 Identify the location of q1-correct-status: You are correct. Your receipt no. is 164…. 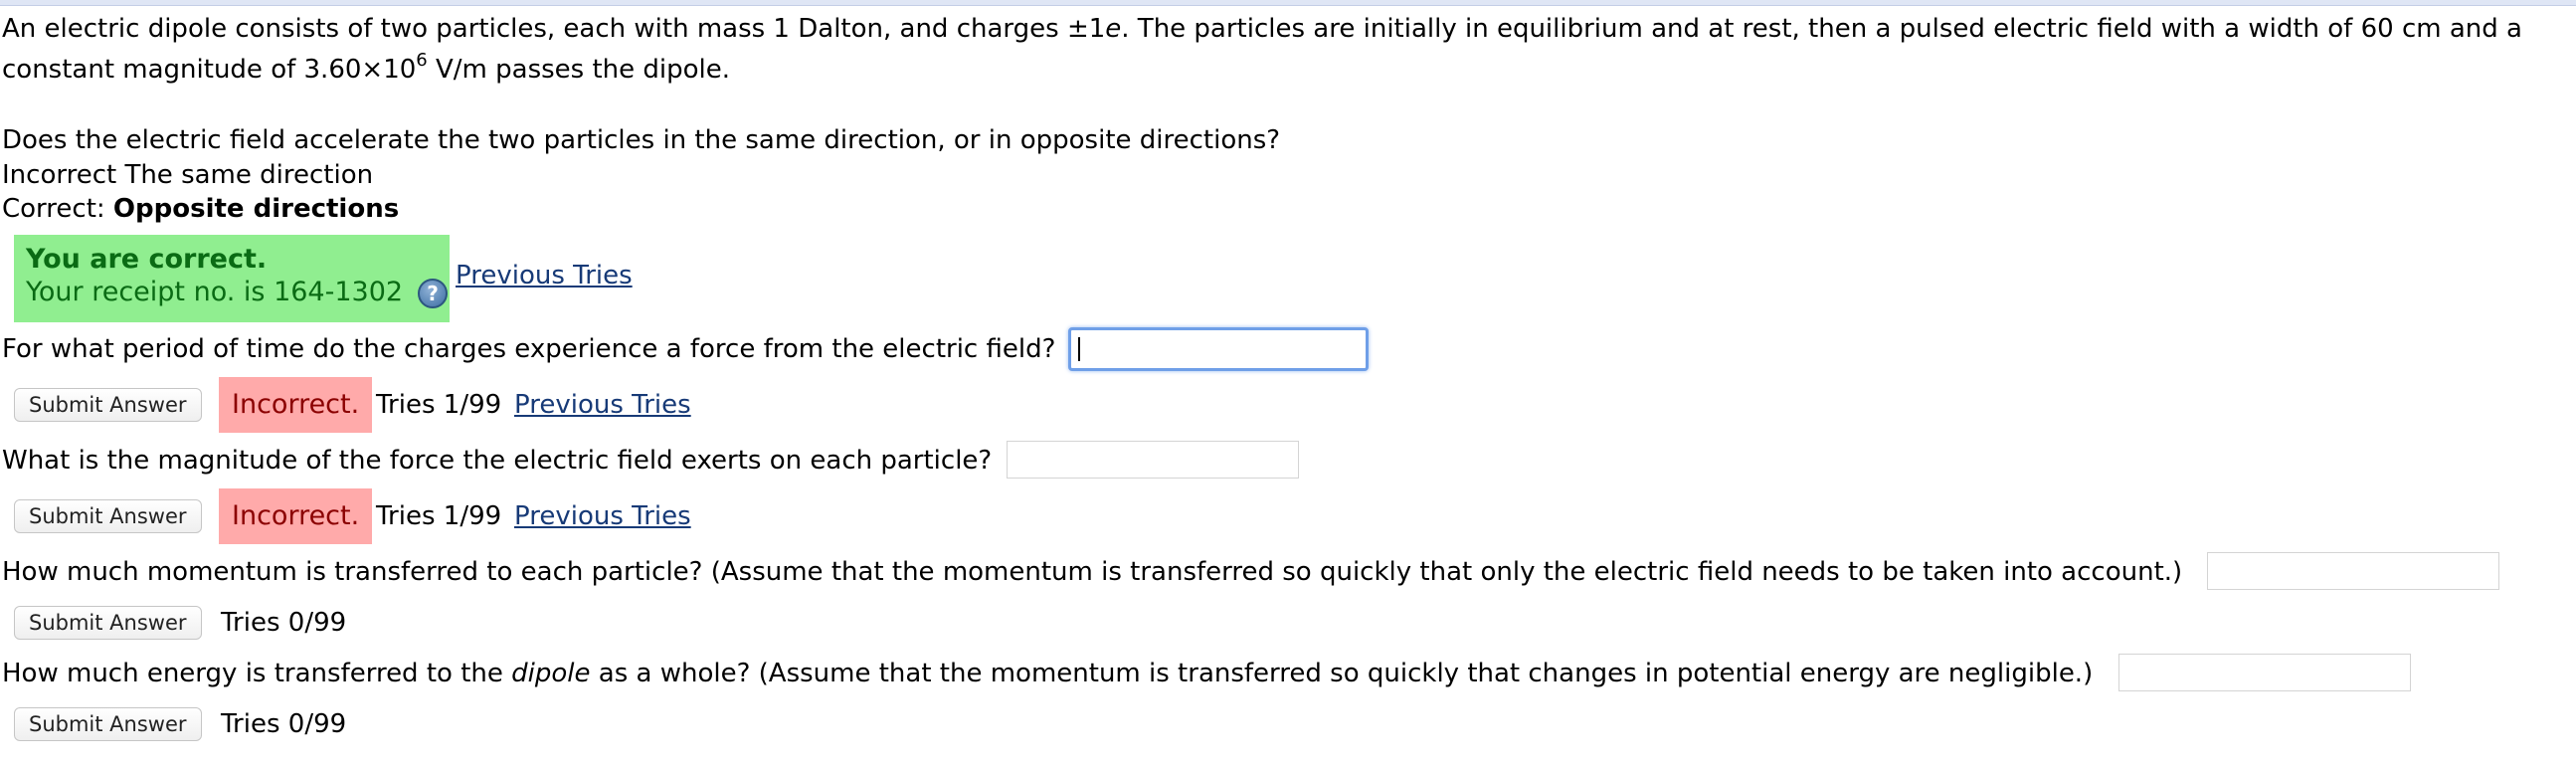
(232, 278).